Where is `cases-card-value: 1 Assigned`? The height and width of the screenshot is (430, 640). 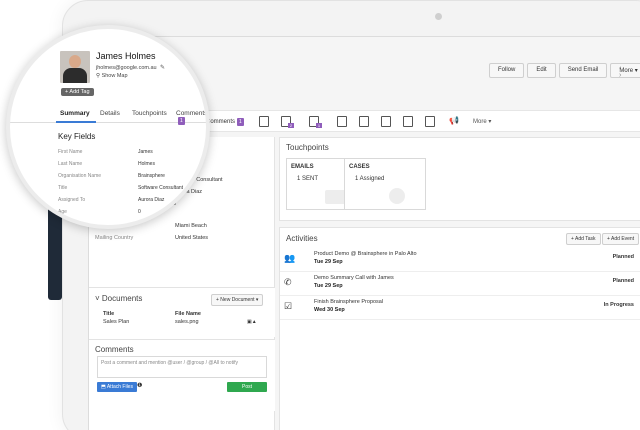
cases-card-value: 1 Assigned is located at coordinates (370, 179).